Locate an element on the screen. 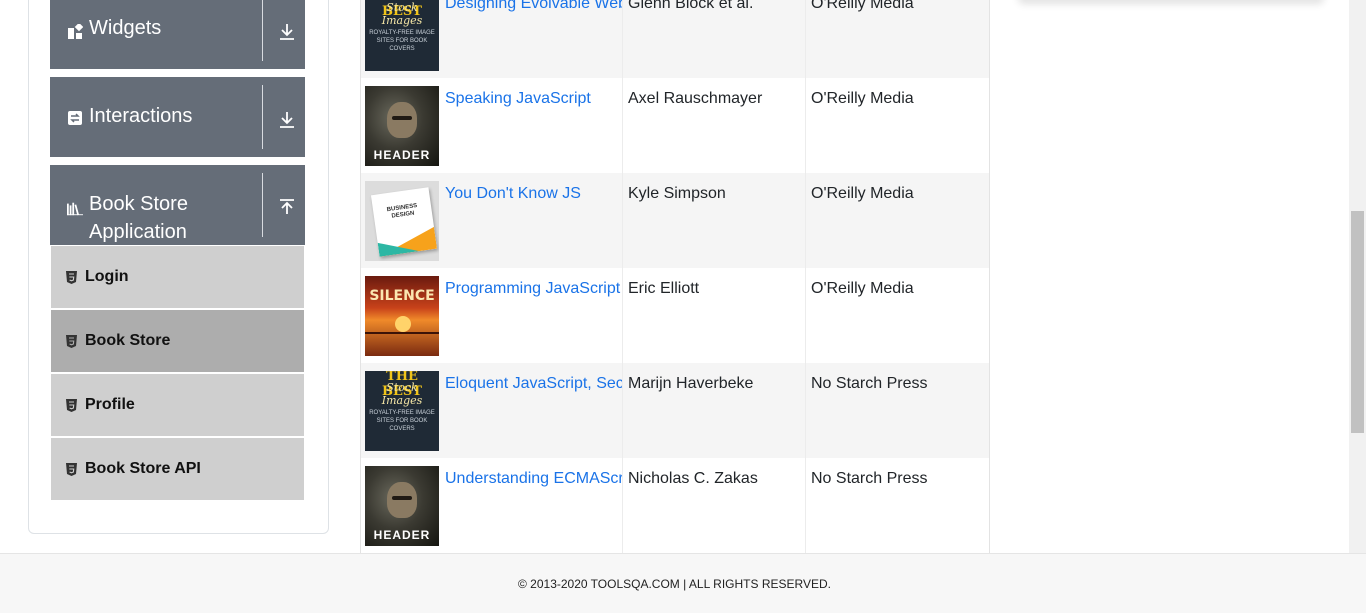  cover-paper-shape: BUSINESS DESIGN is located at coordinates (404, 222).